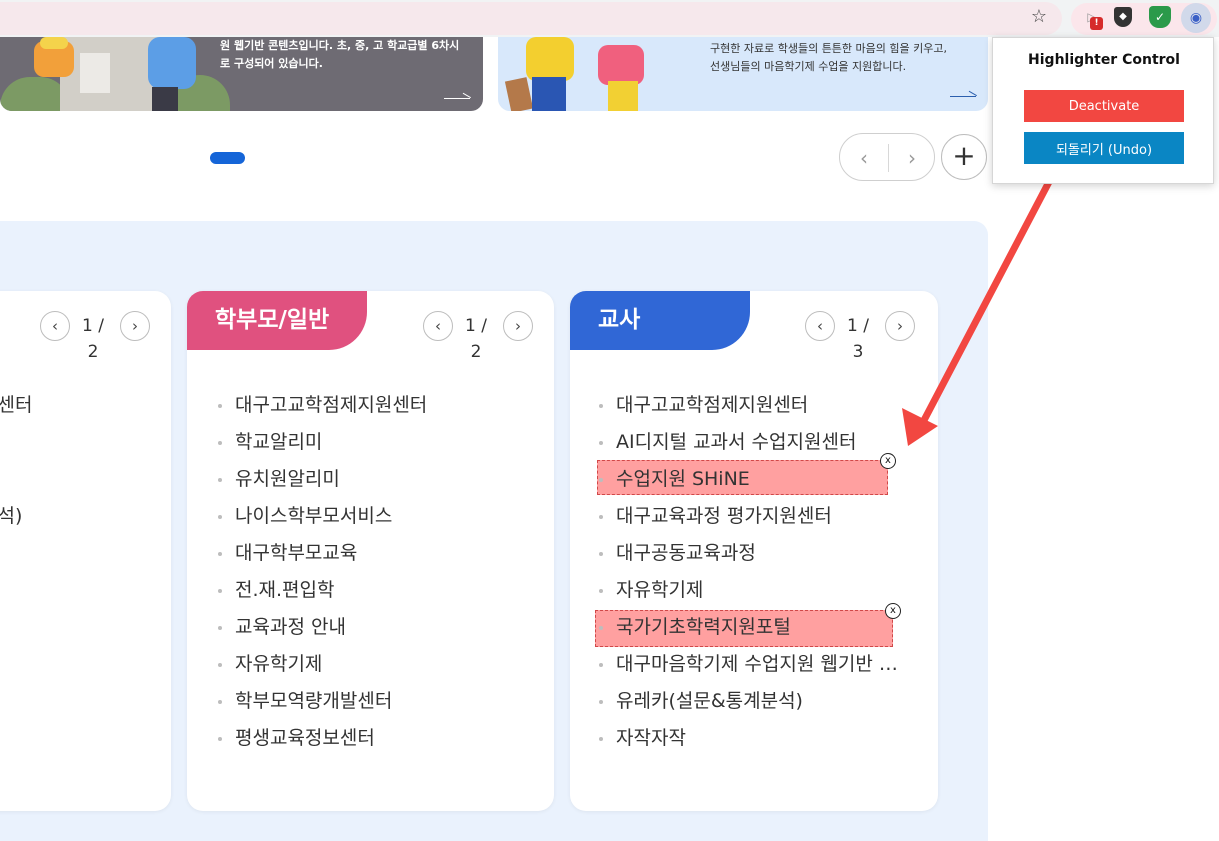 The image size is (1219, 841). I want to click on carousel-next-button: ›, so click(912, 158).